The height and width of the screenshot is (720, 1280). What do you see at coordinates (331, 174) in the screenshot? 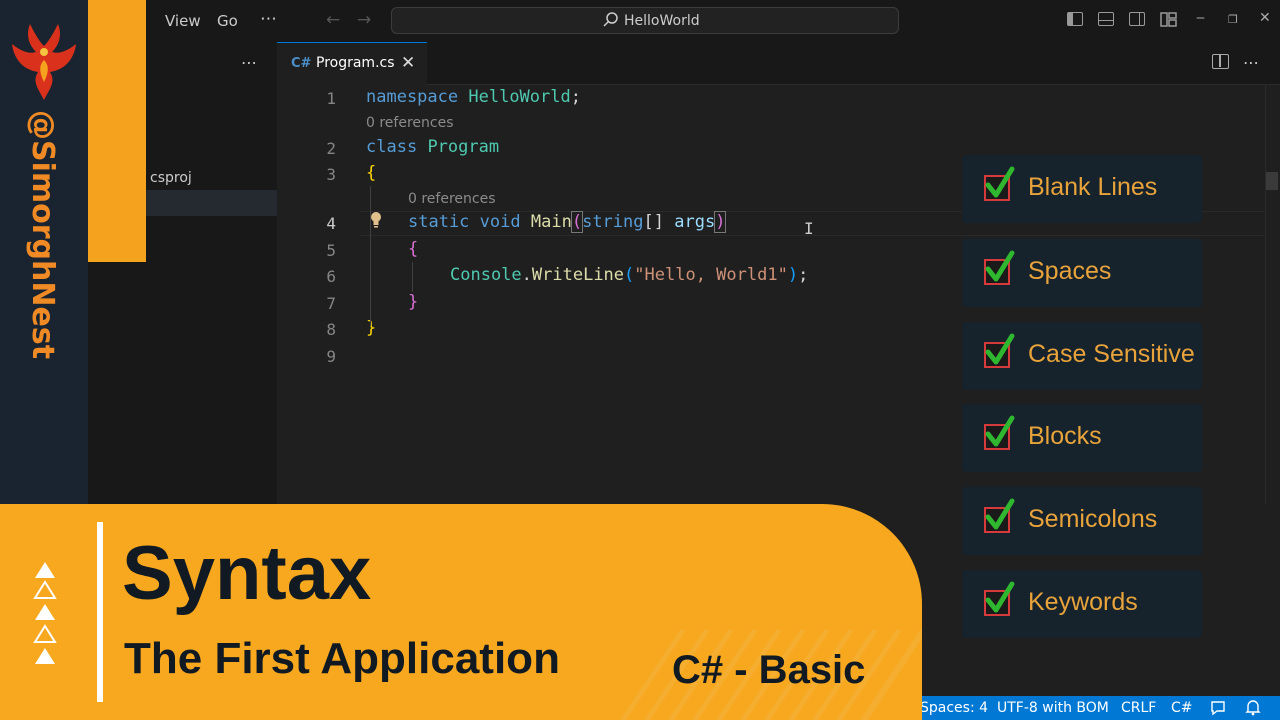
I see `line-number: 3` at bounding box center [331, 174].